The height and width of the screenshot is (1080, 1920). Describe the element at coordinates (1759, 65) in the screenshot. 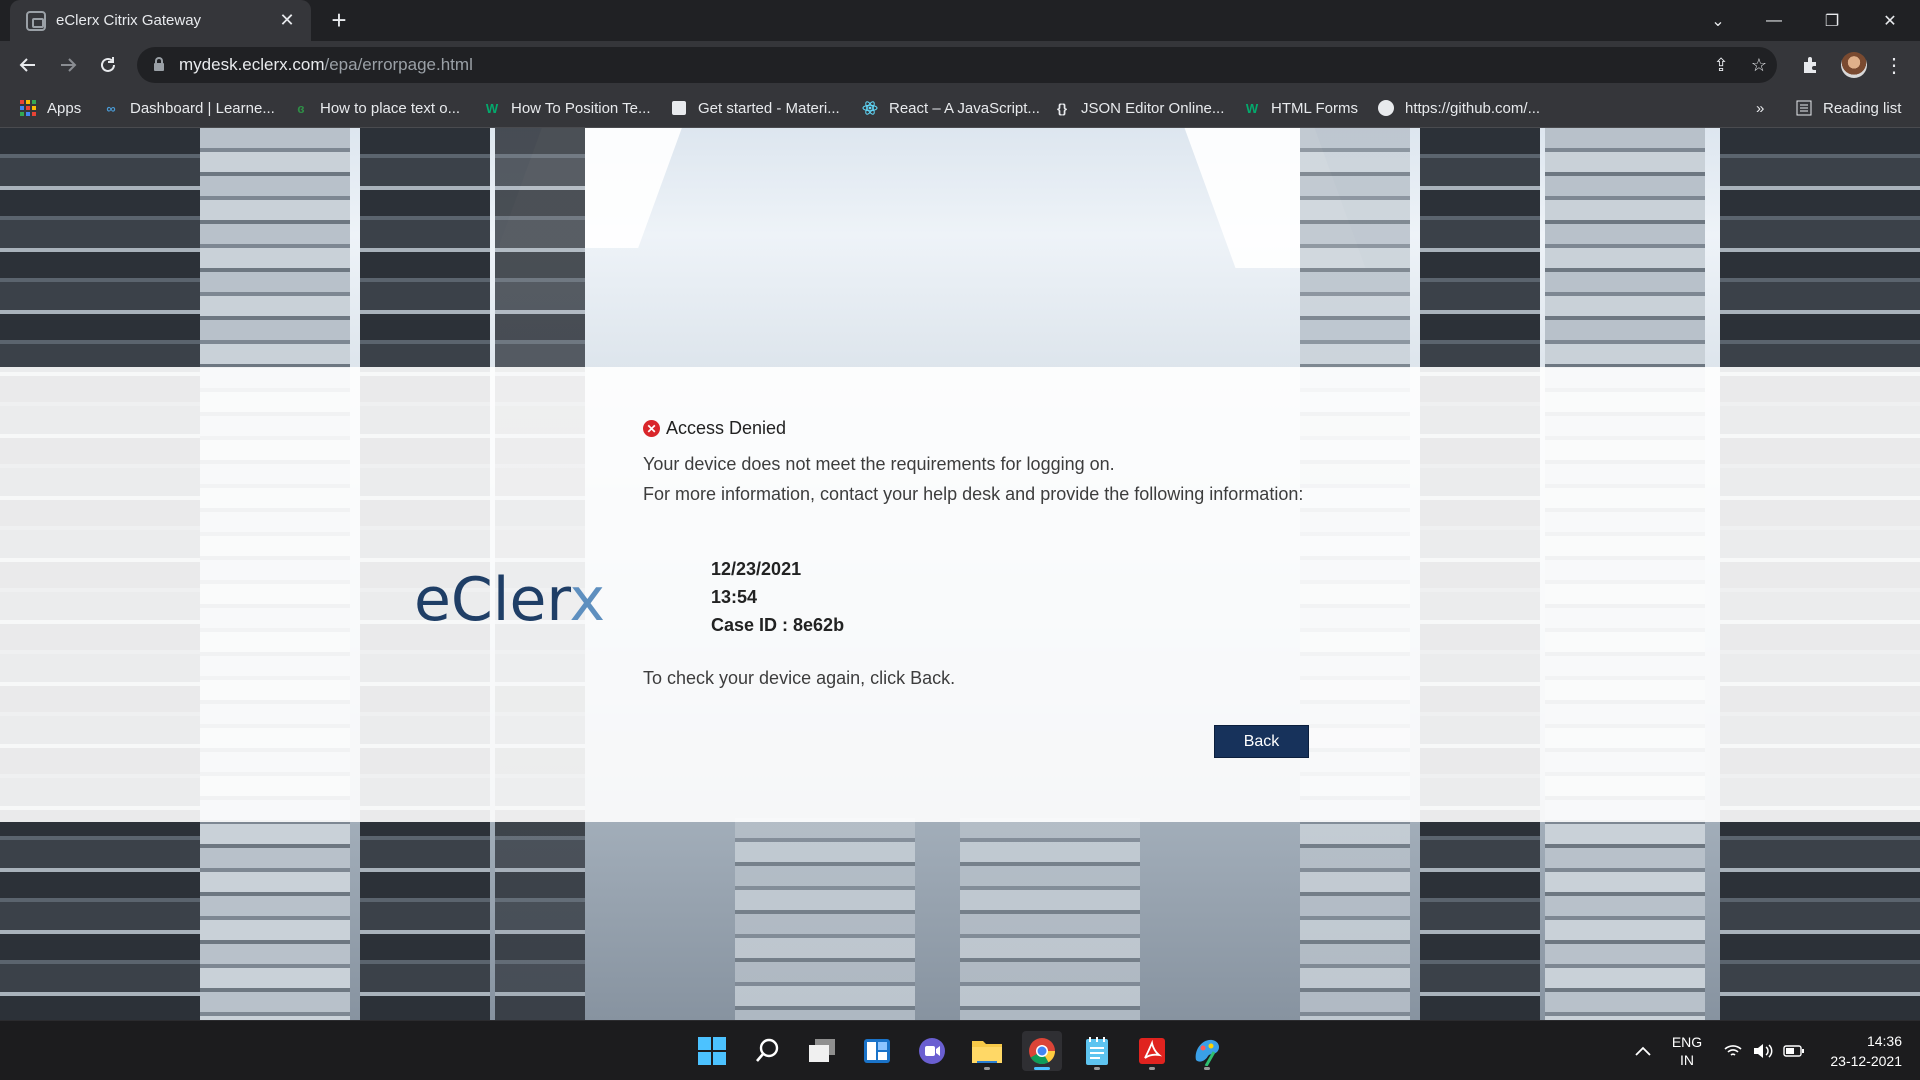

I see `bookmark-star-icon: ☆` at that location.